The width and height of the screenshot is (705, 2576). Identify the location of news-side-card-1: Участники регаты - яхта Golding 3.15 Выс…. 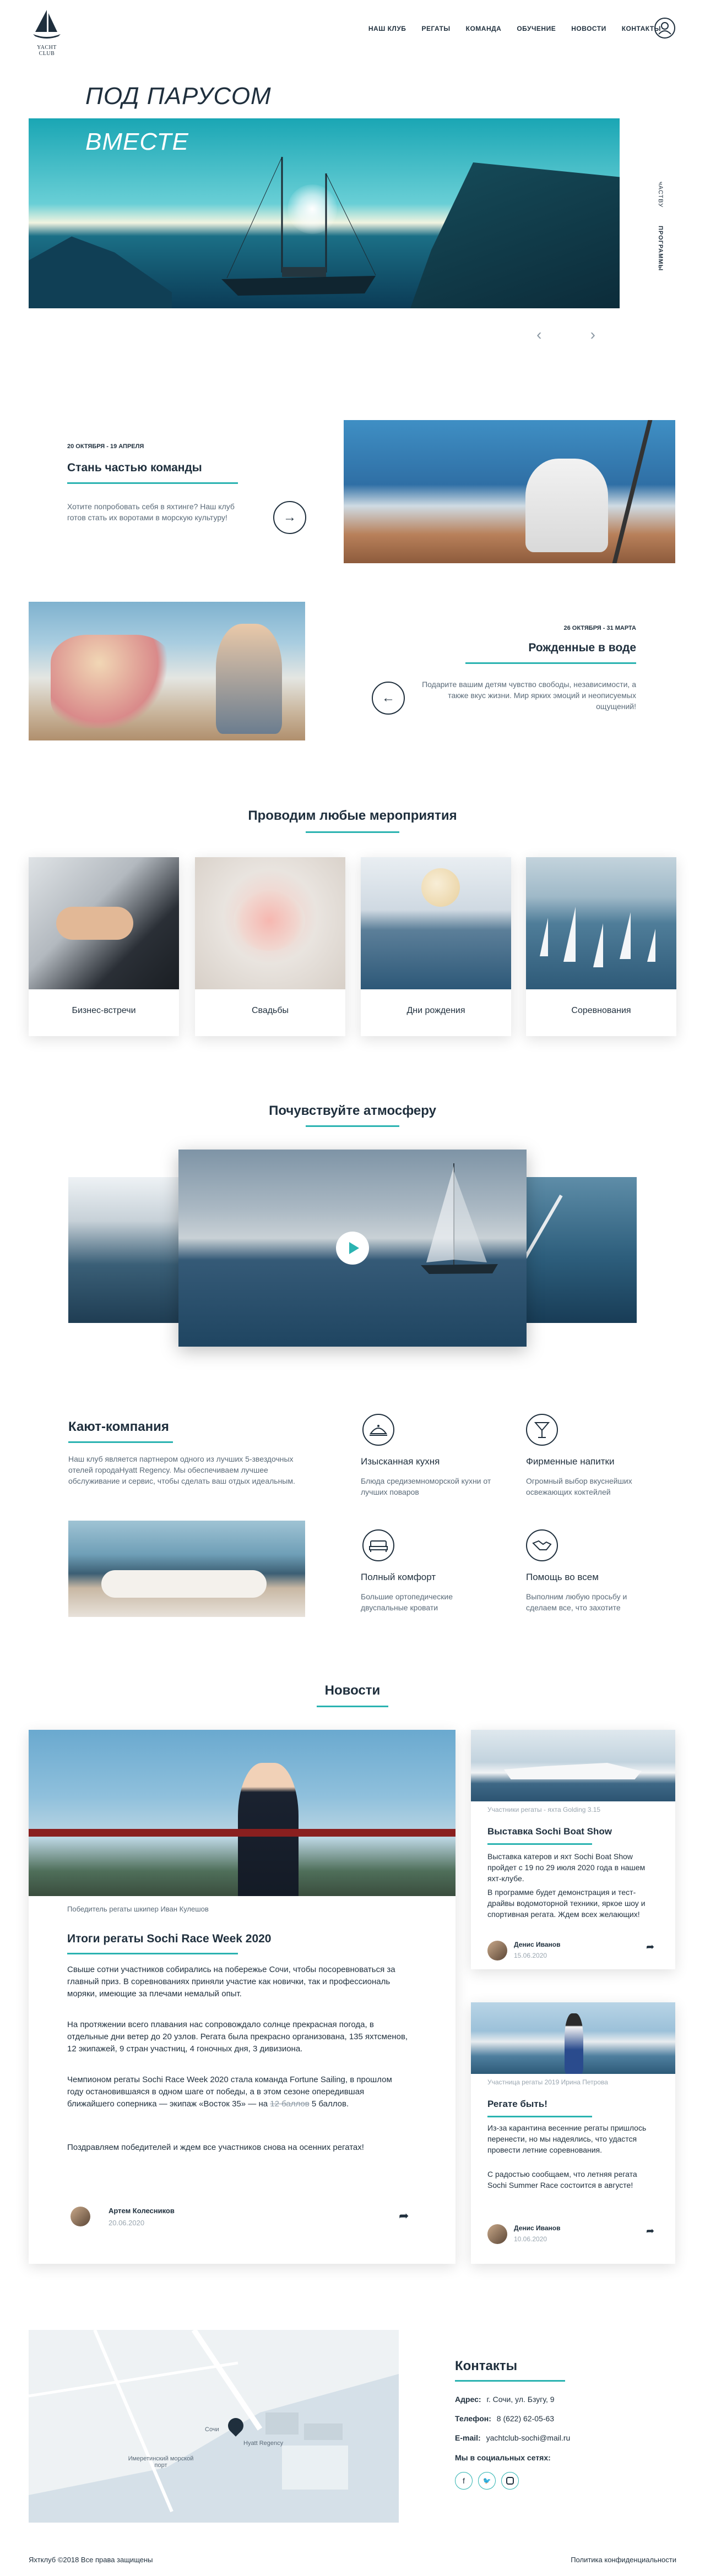
(573, 1849).